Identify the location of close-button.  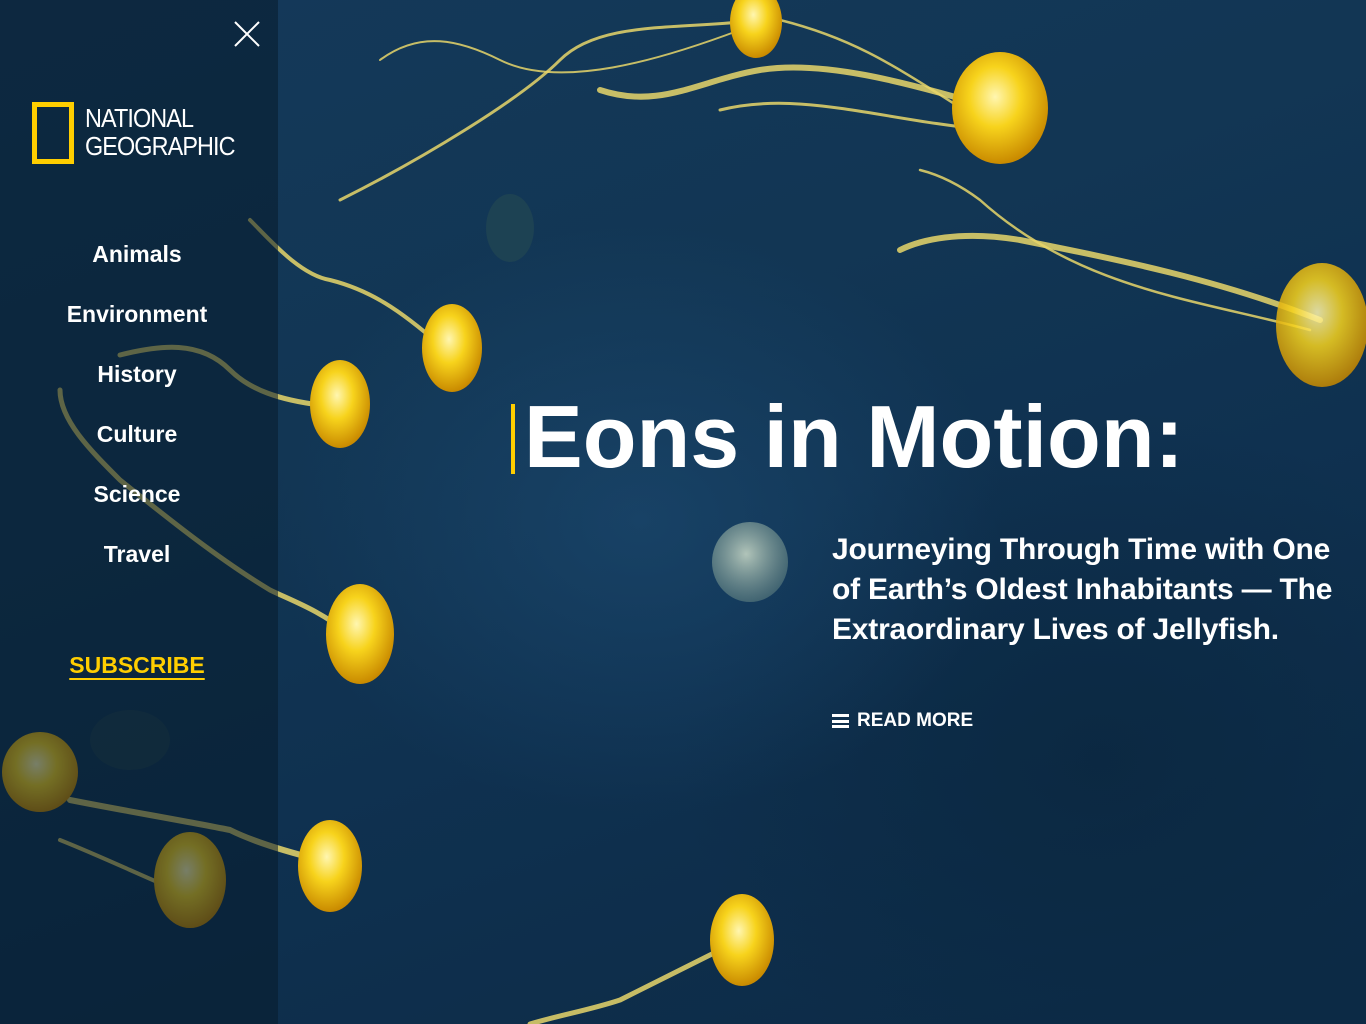
(247, 34).